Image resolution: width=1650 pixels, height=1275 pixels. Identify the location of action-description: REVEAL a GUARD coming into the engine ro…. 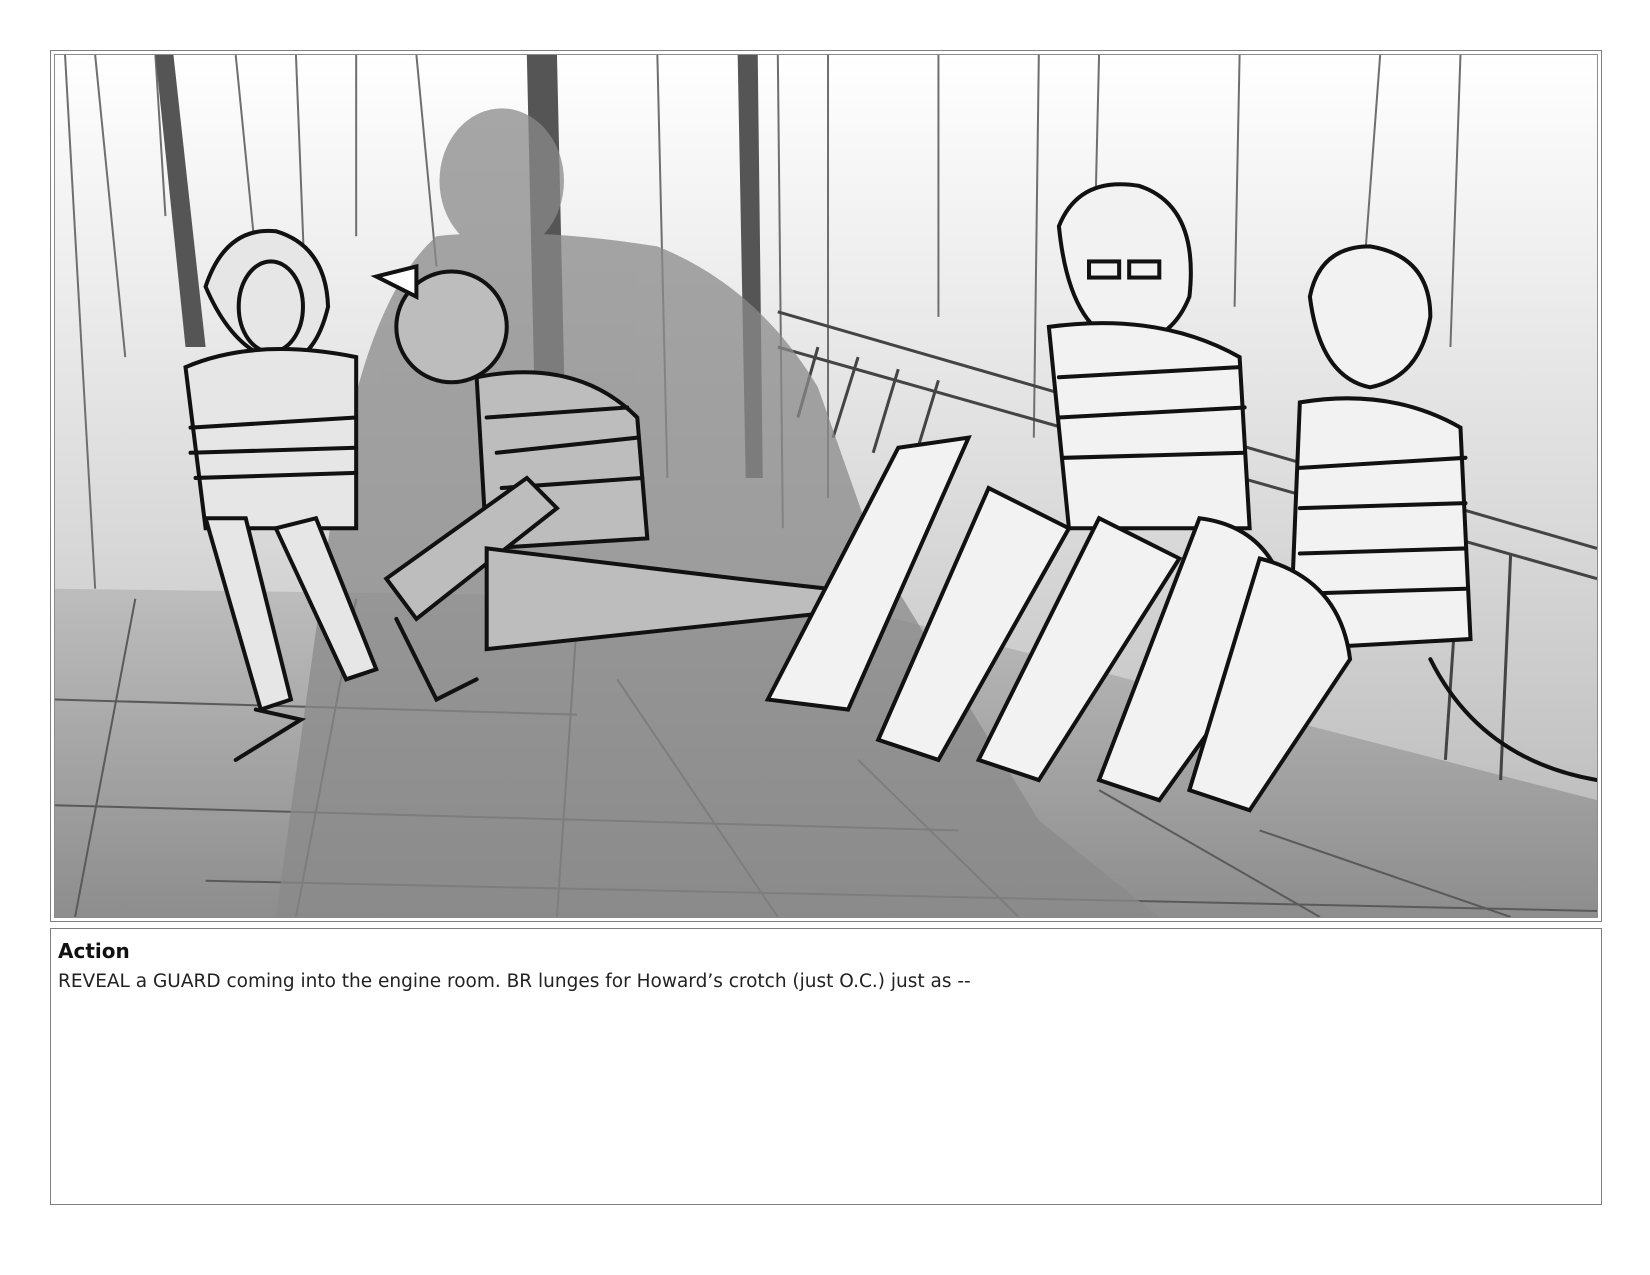
(514, 981).